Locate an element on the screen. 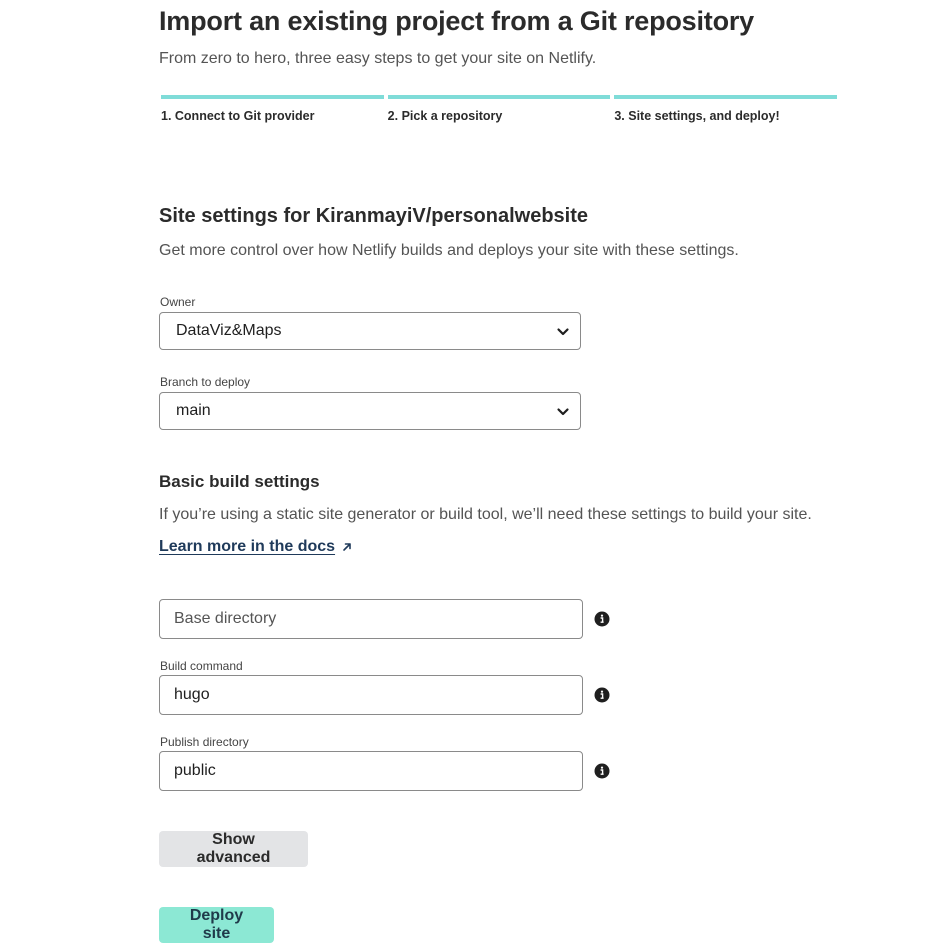 This screenshot has width=937, height=948. build-command-label: Build command is located at coordinates (201, 666).